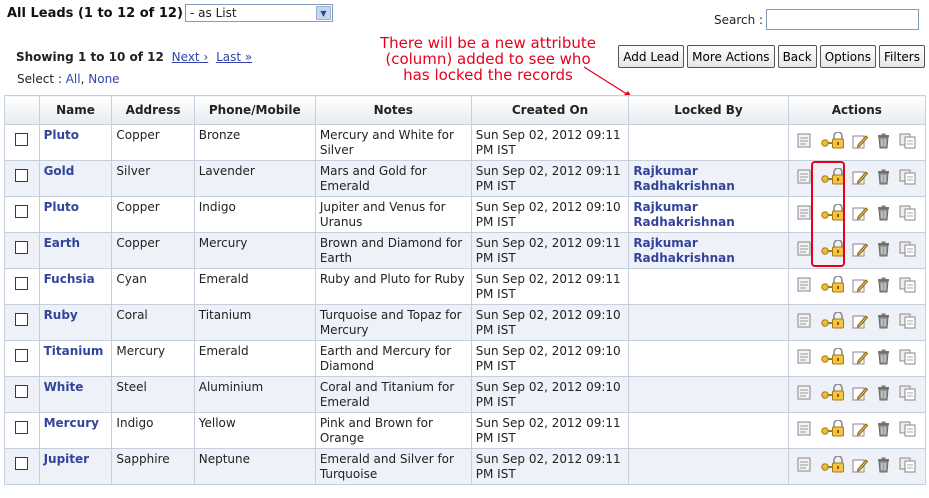 The width and height of the screenshot is (929, 498). I want to click on lead-created-on: Sun Sep 02, 2012 09:11 PM IST, so click(550, 142).